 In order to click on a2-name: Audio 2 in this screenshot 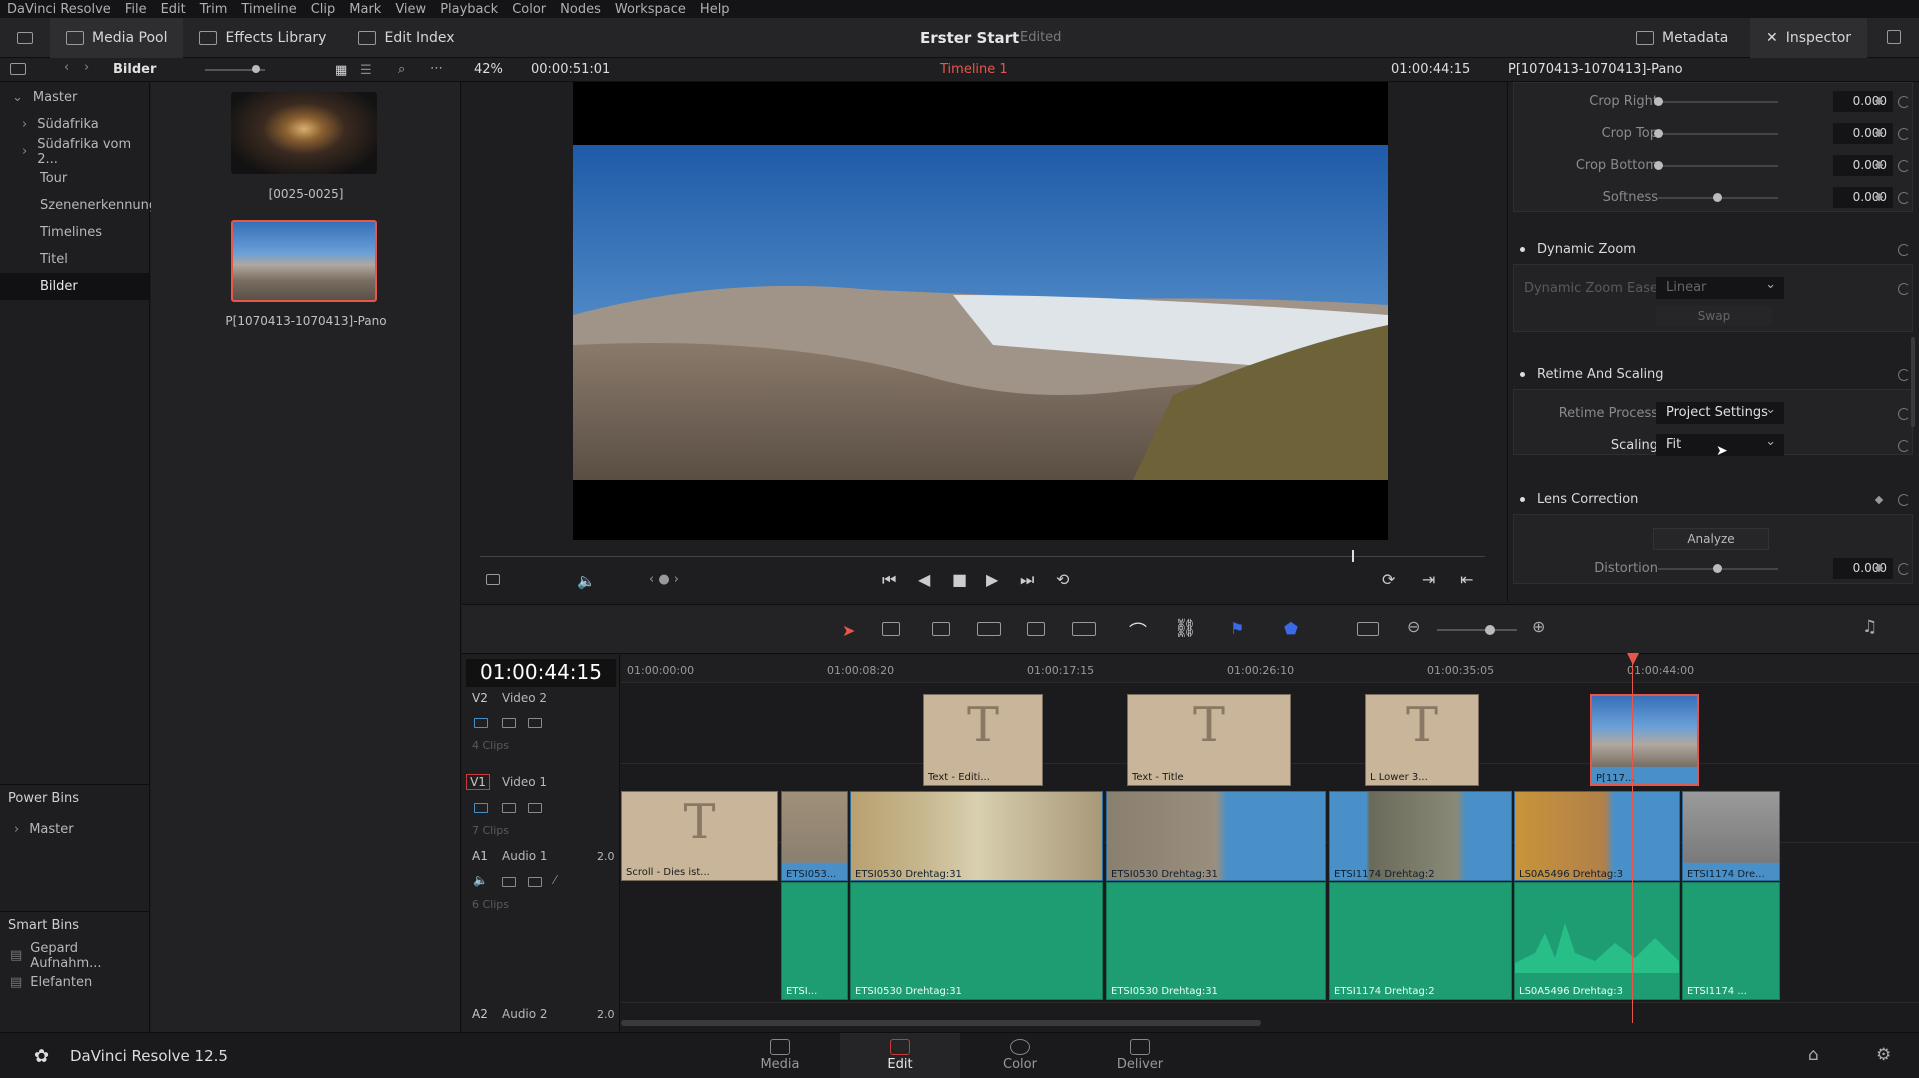, I will do `click(525, 1014)`.